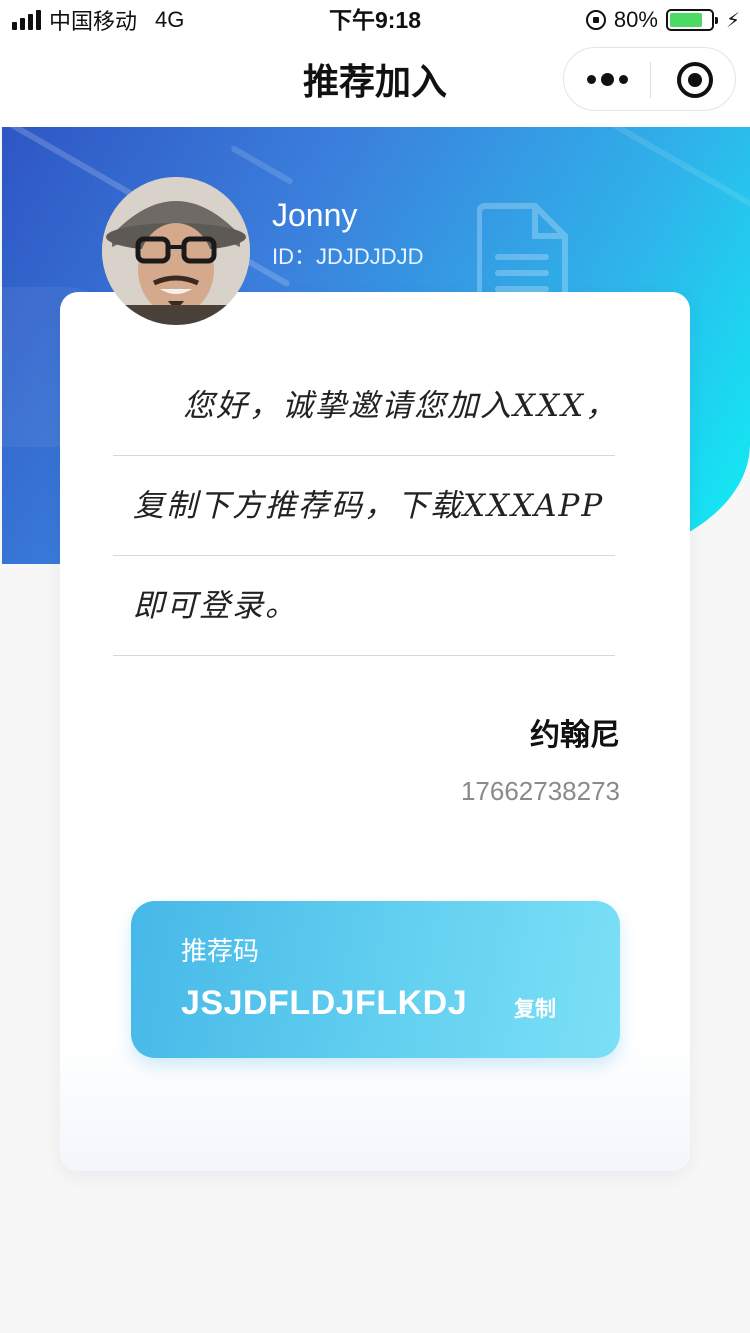 The width and height of the screenshot is (750, 1333). Describe the element at coordinates (315, 215) in the screenshot. I see `profile-name: Jonny` at that location.